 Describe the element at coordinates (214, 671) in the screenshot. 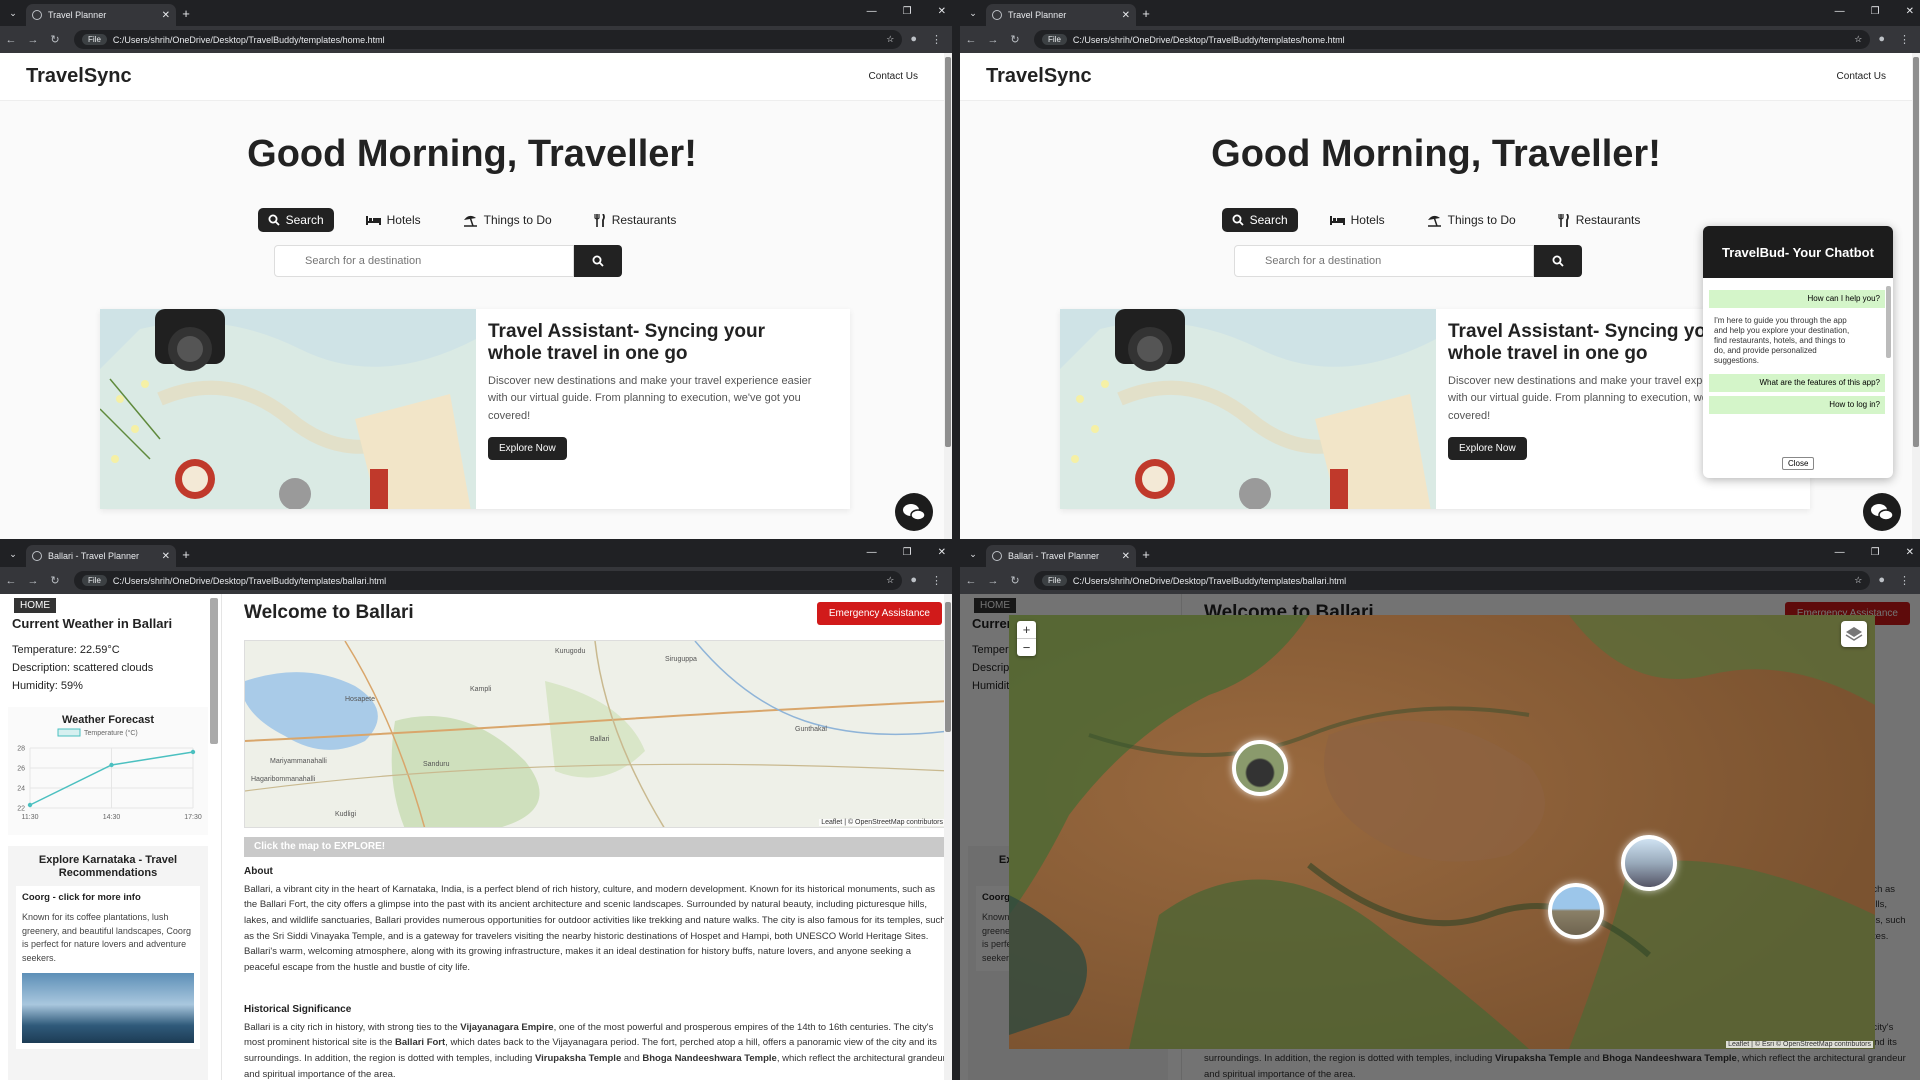

I see `sidebar-scrollbar` at that location.